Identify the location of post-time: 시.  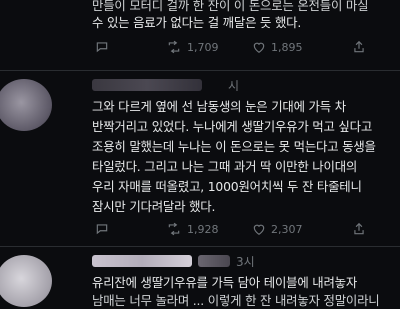
(234, 86).